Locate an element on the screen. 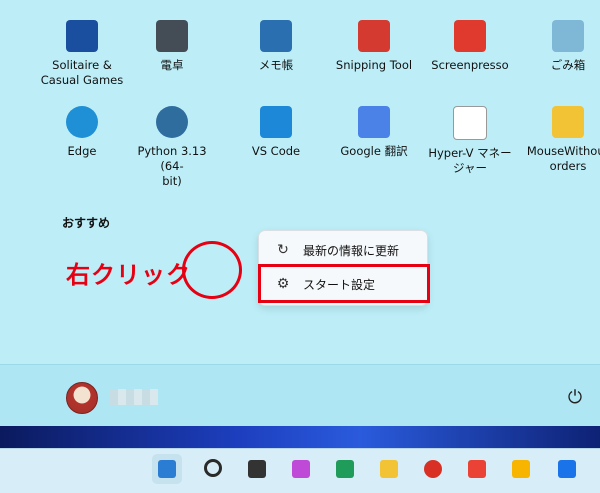  gmail-icon is located at coordinates (477, 469).